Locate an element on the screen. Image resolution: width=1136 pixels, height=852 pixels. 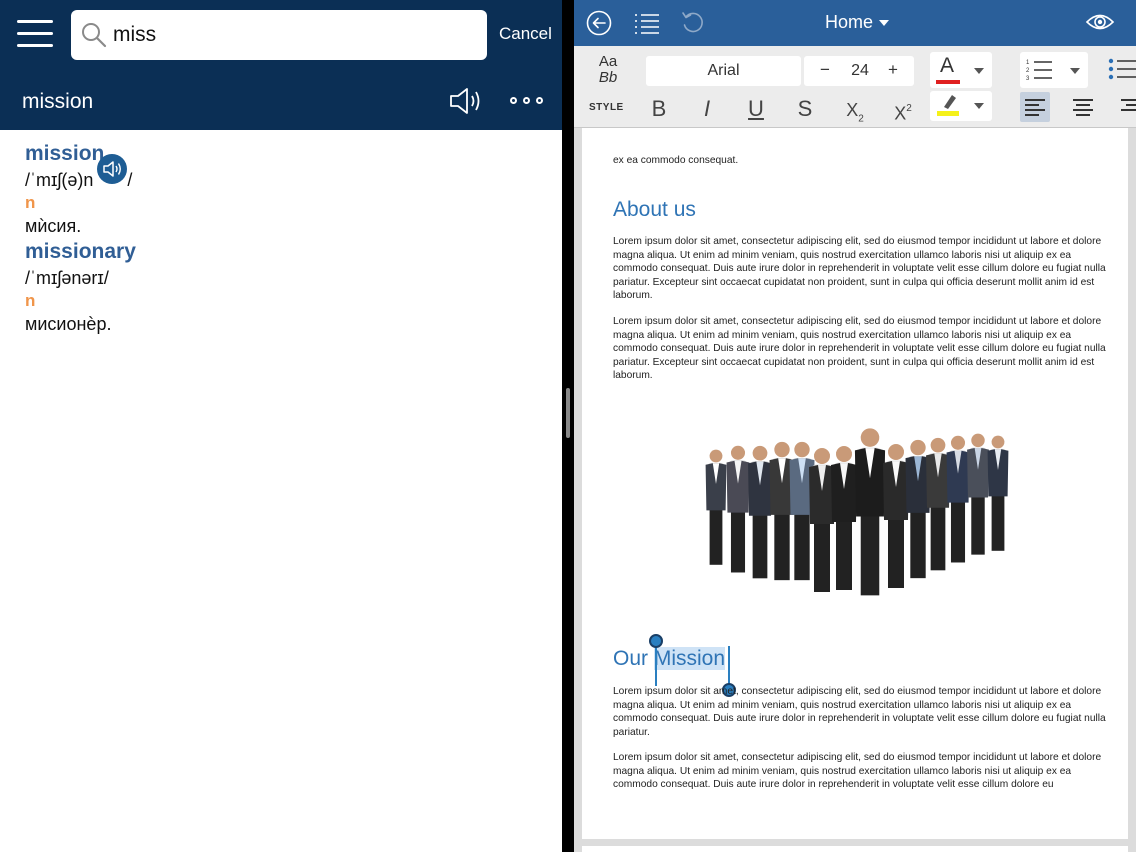
next-page is located at coordinates (855, 849).